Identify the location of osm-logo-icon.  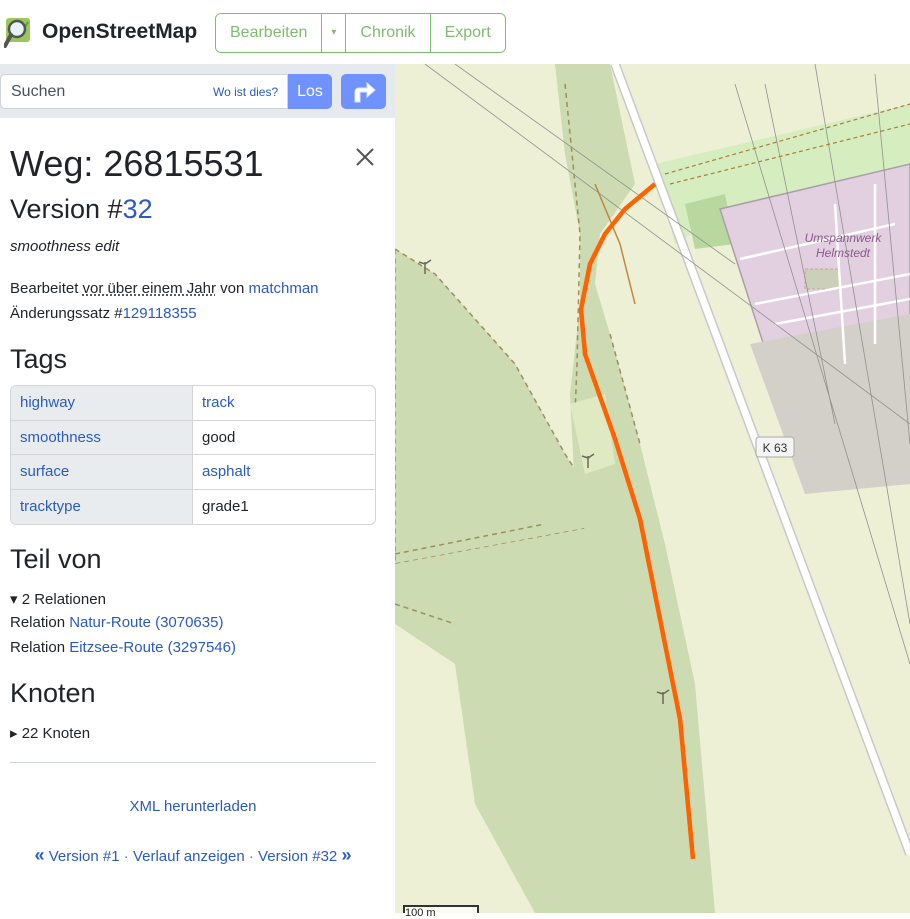
(17, 33).